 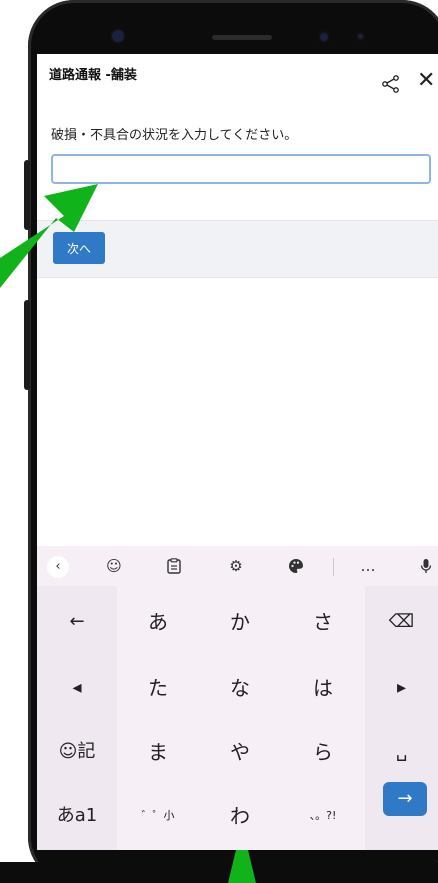 I want to click on key-cursor-right: ▸, so click(x=401, y=688).